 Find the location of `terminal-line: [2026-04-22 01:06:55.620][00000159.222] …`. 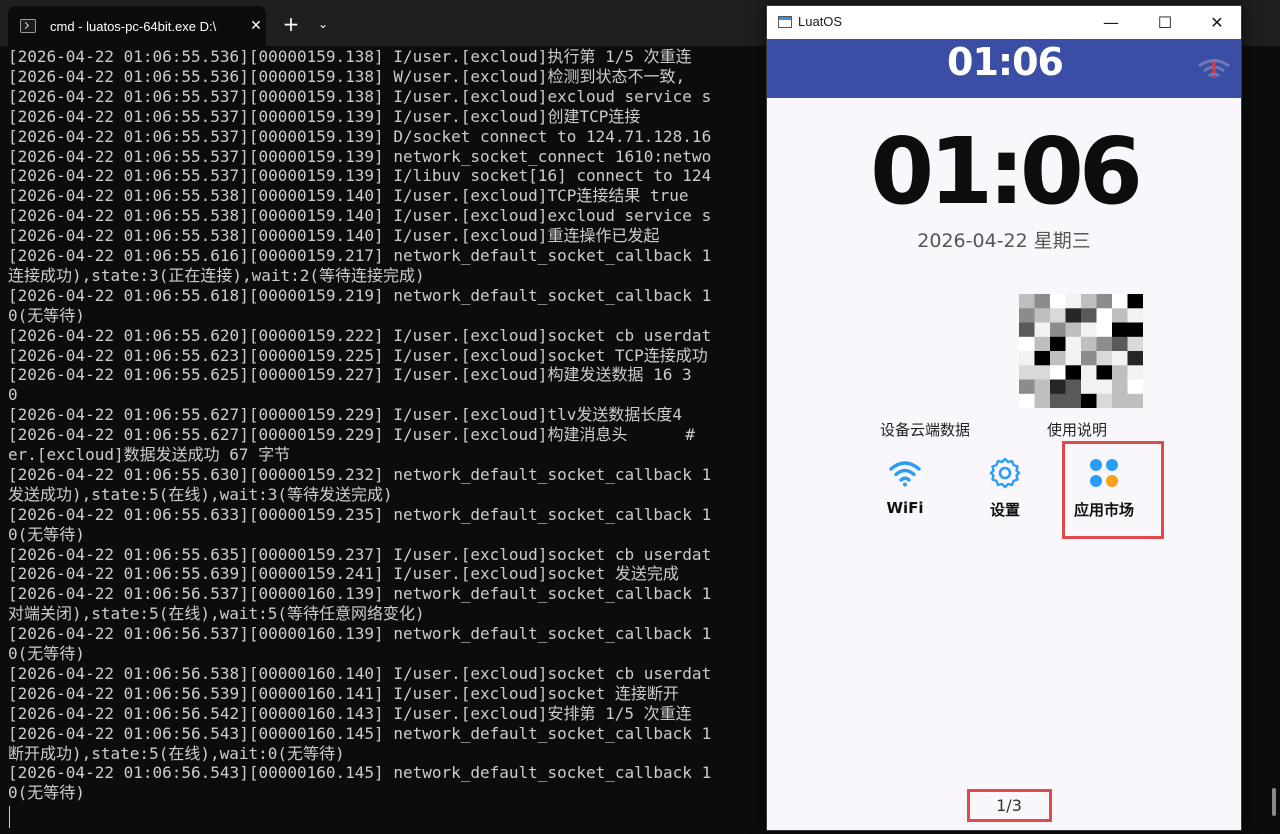

terminal-line: [2026-04-22 01:06:55.620][00000159.222] … is located at coordinates (360, 335).